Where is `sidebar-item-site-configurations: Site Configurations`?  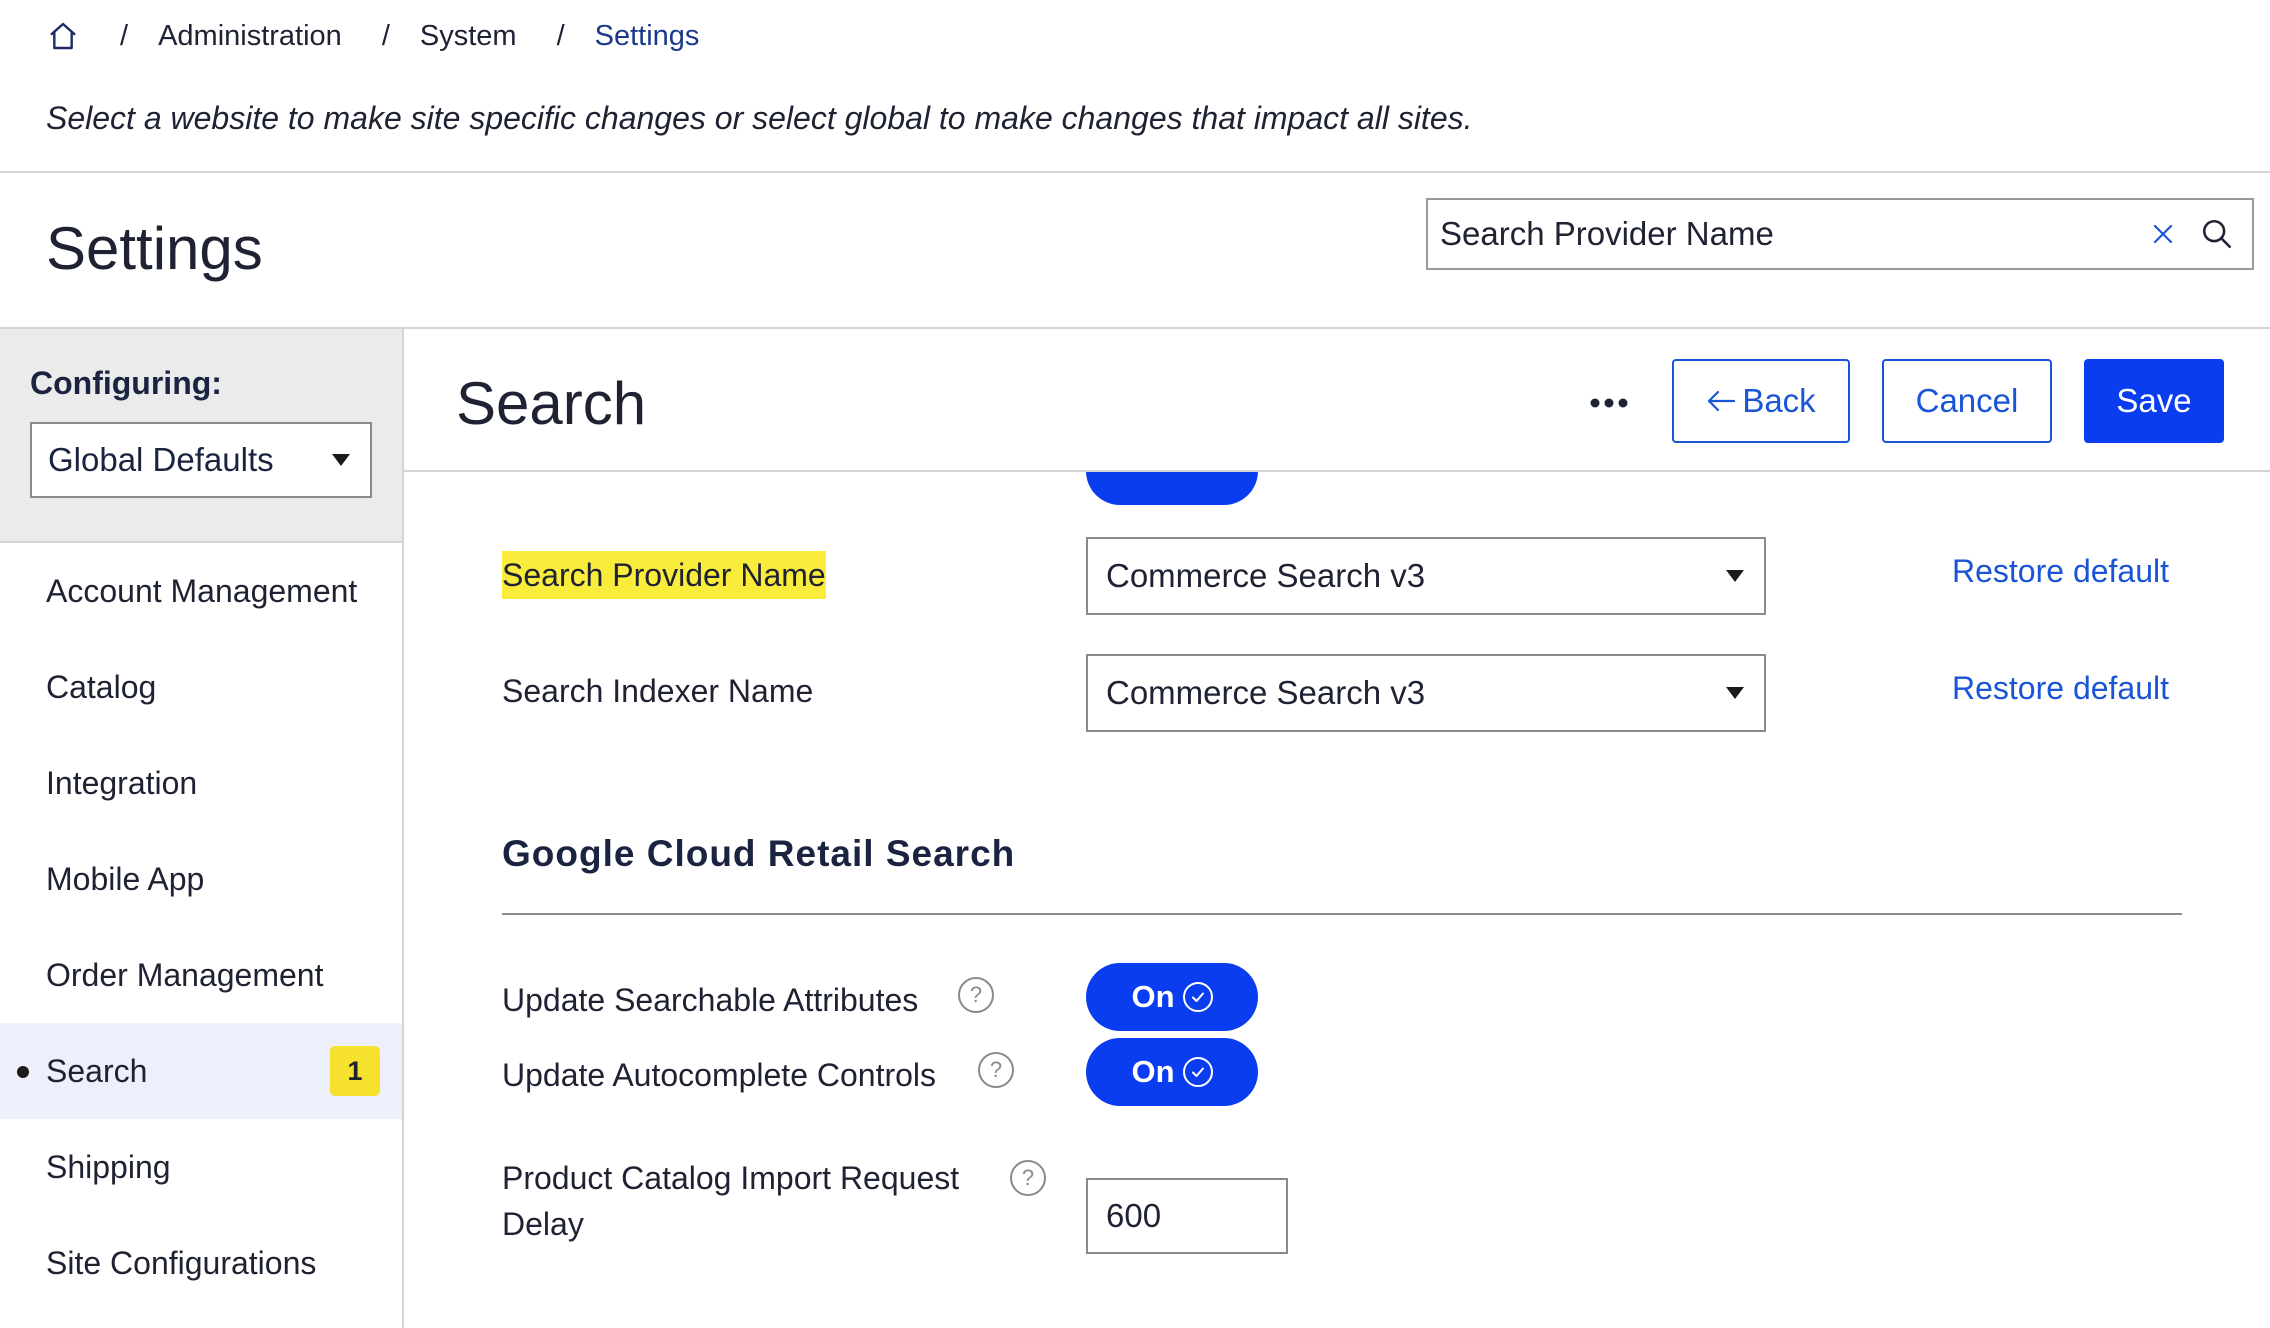
sidebar-item-site-configurations: Site Configurations is located at coordinates (201, 1263).